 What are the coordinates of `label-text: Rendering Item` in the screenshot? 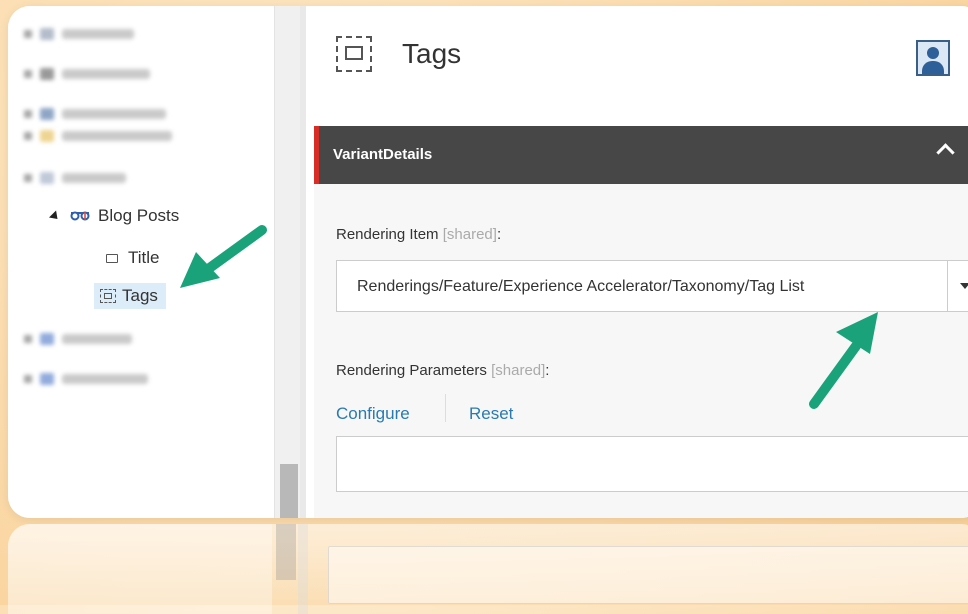 It's located at (387, 234).